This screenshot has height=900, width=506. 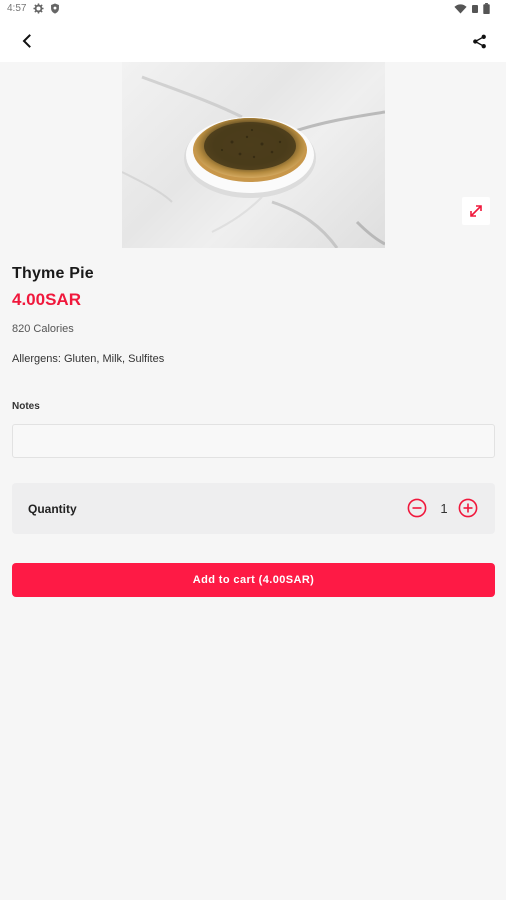 What do you see at coordinates (88, 359) in the screenshot?
I see `allergens-text: Allergens: Gluten, Milk, Sulfites` at bounding box center [88, 359].